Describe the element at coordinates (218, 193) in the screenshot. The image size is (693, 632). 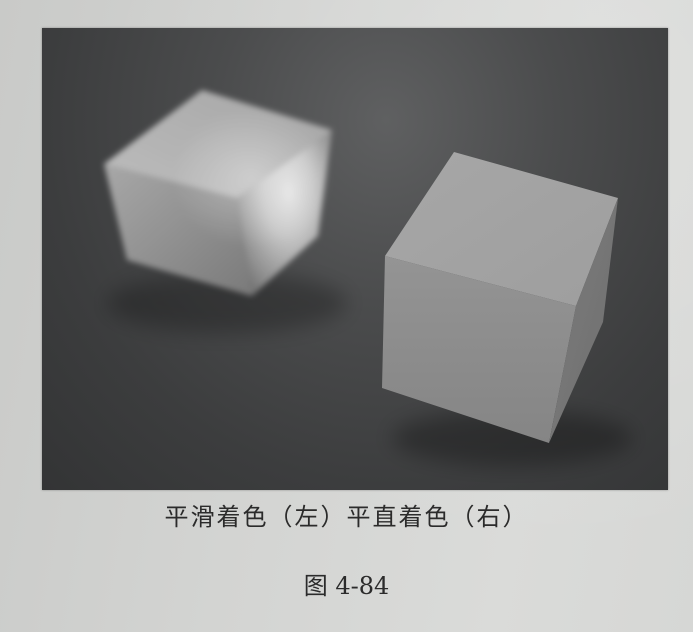
I see `smooth-shaded-cube` at that location.